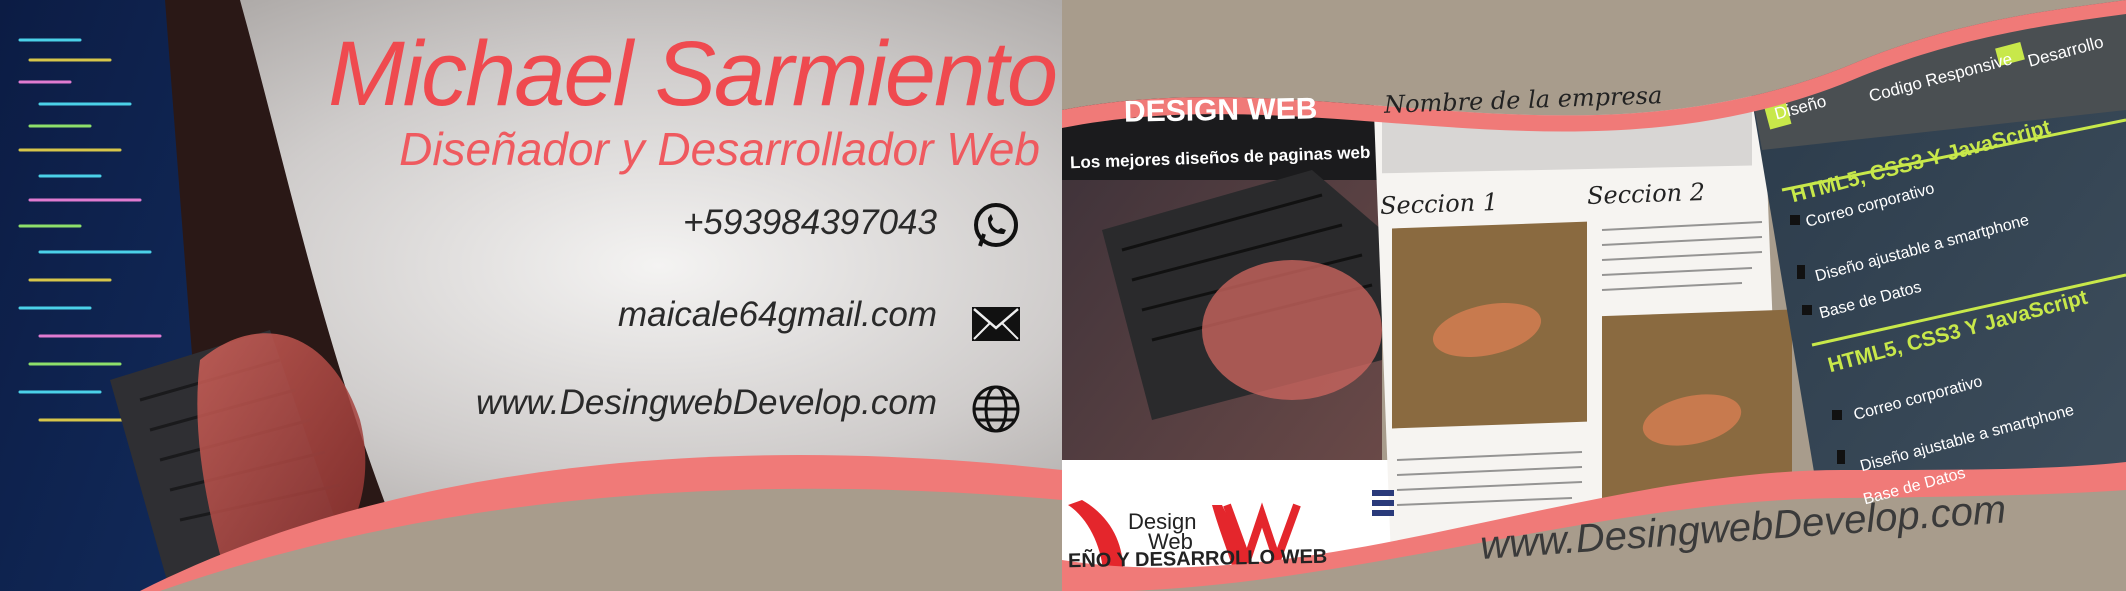  I want to click on whatsapp-icon, so click(996, 225).